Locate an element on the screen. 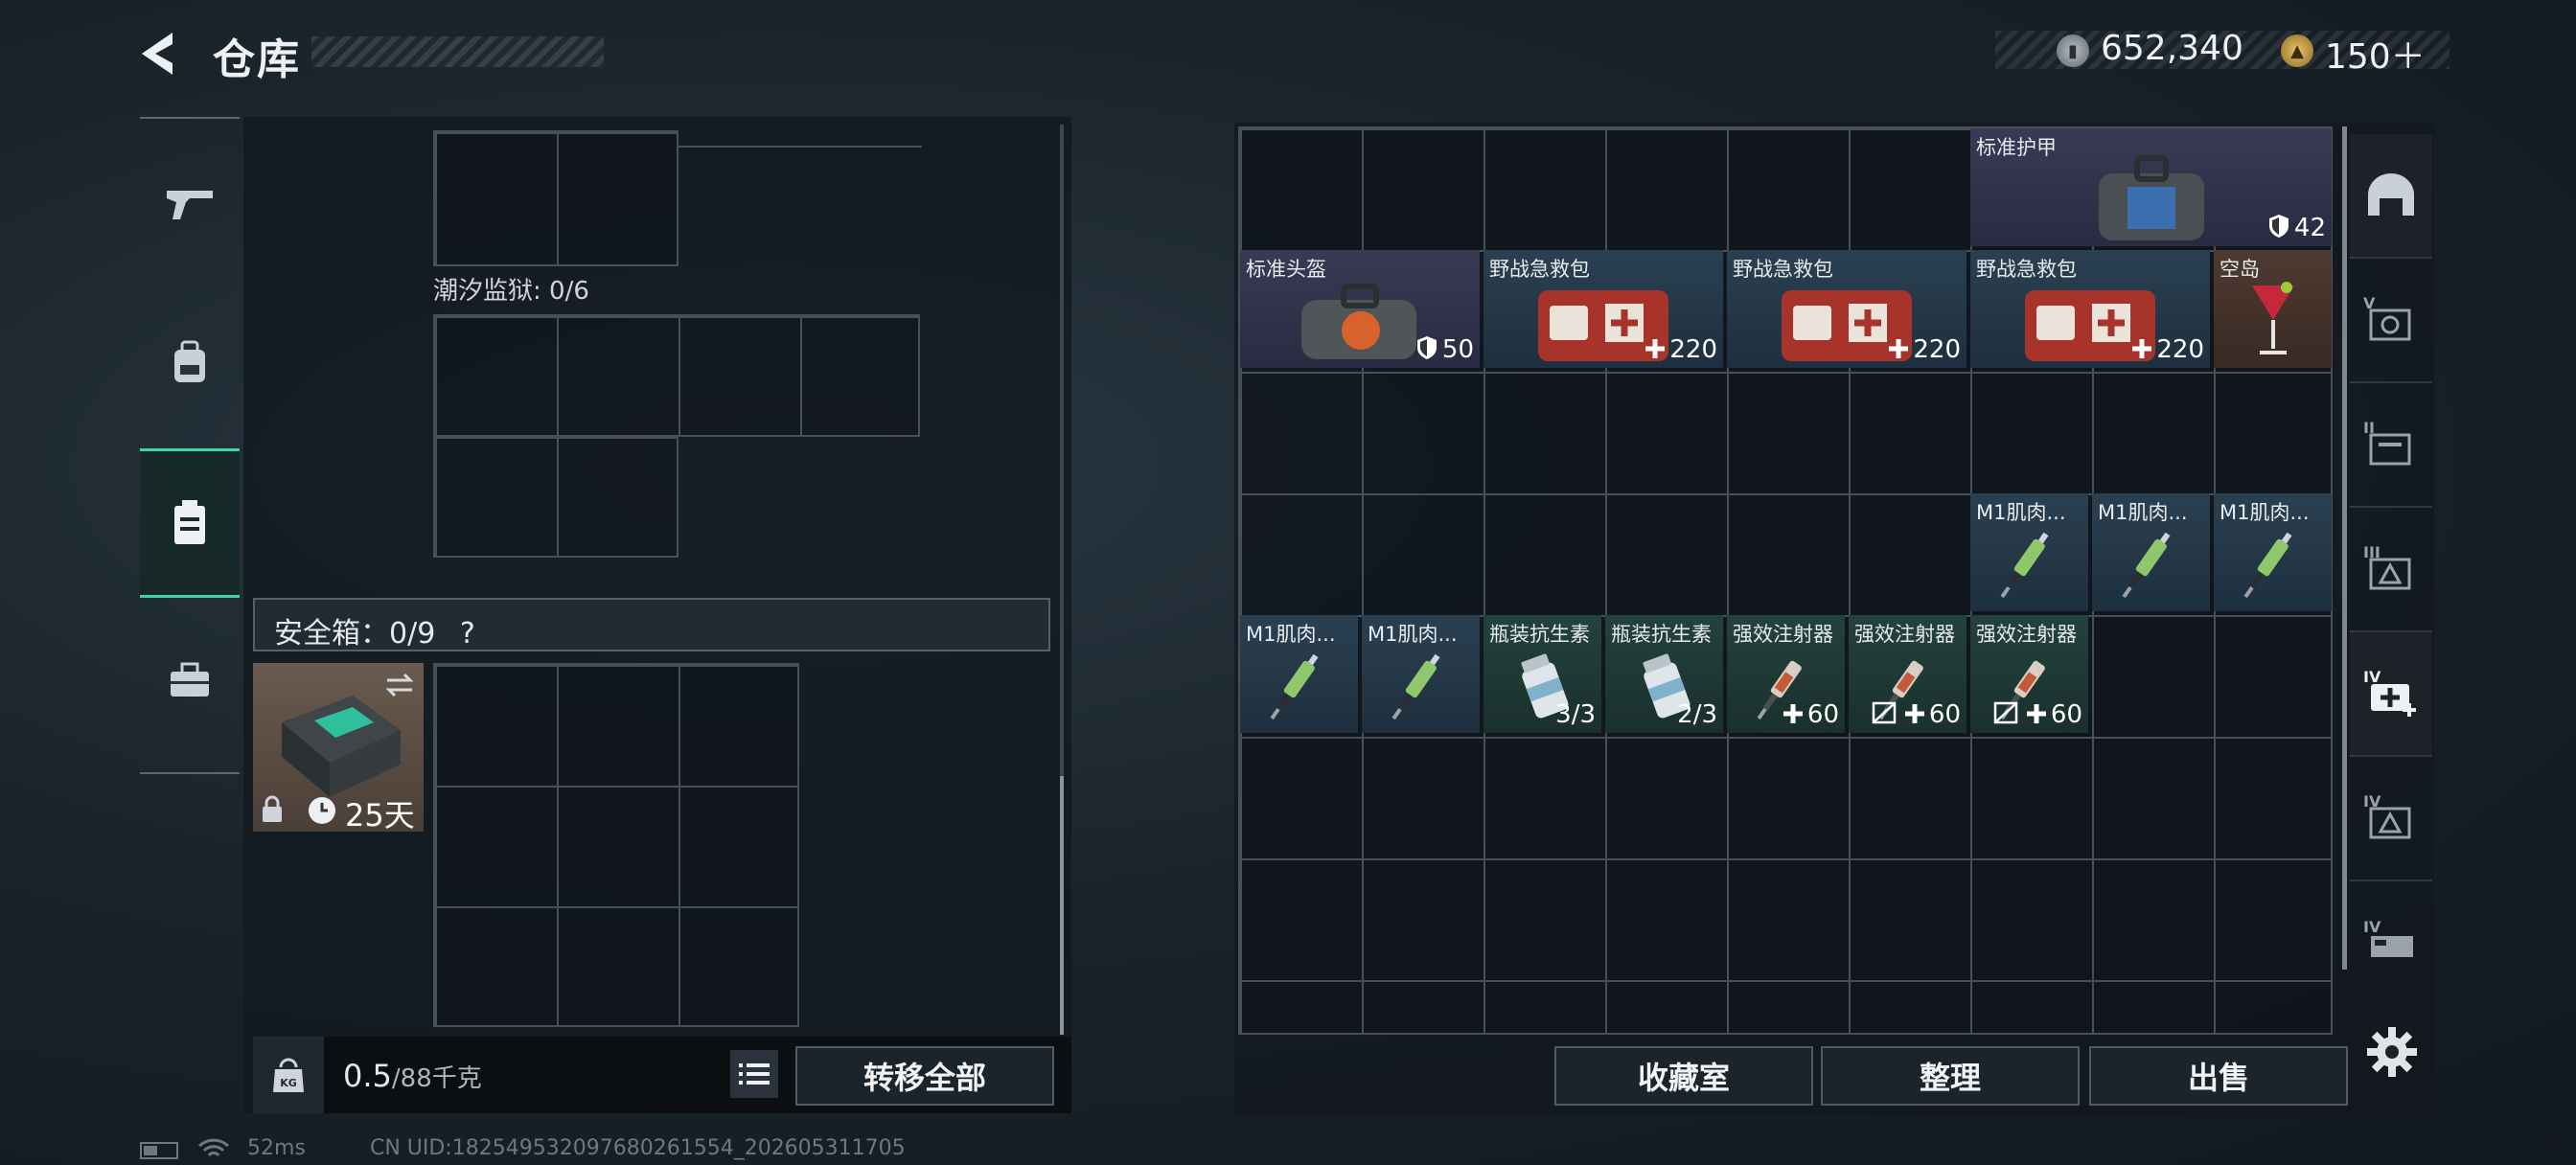 Image resolution: width=2576 pixels, height=1165 pixels. stash-tab-iv-medical-icon: IV is located at coordinates (2389, 693).